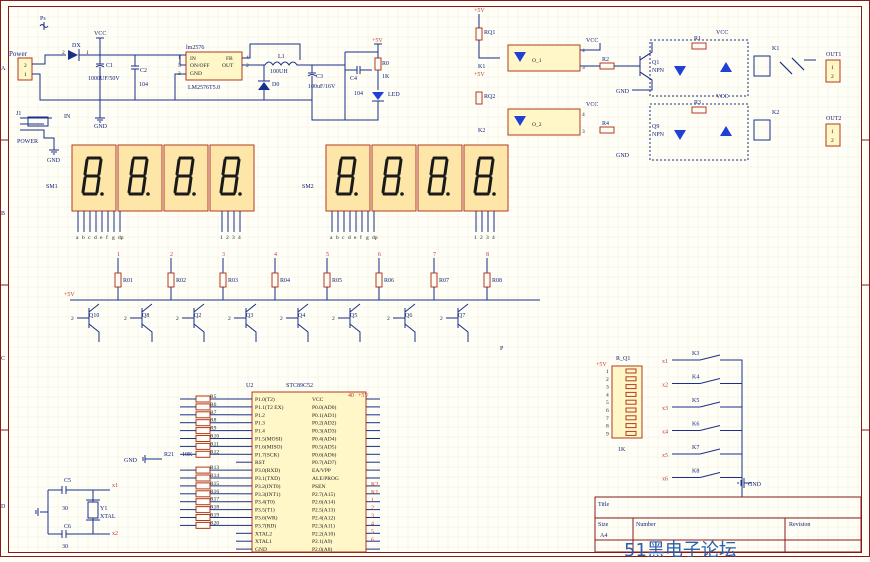 This screenshot has width=870, height=562. What do you see at coordinates (697, 103) in the screenshot?
I see `relay-r-led: R3` at bounding box center [697, 103].